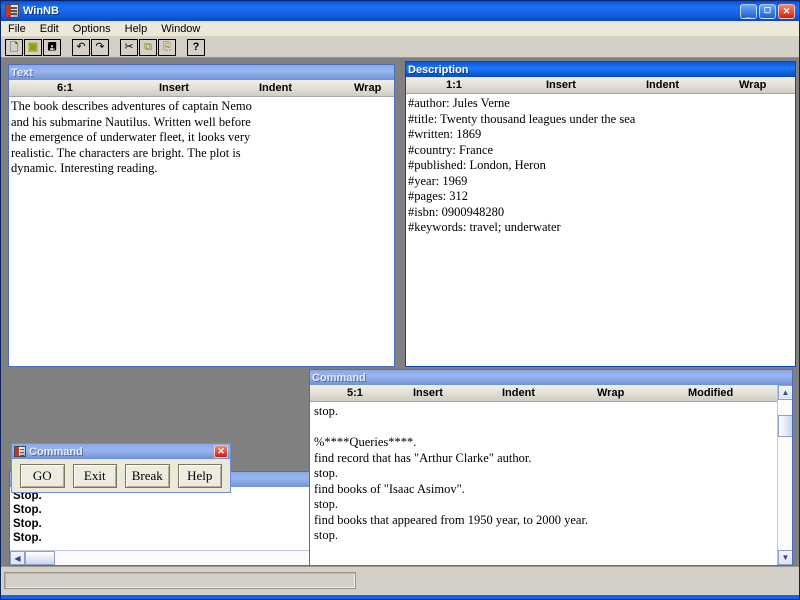  What do you see at coordinates (389, 488) in the screenshot?
I see `command-log-line: find books of "Isaac Asimov".` at bounding box center [389, 488].